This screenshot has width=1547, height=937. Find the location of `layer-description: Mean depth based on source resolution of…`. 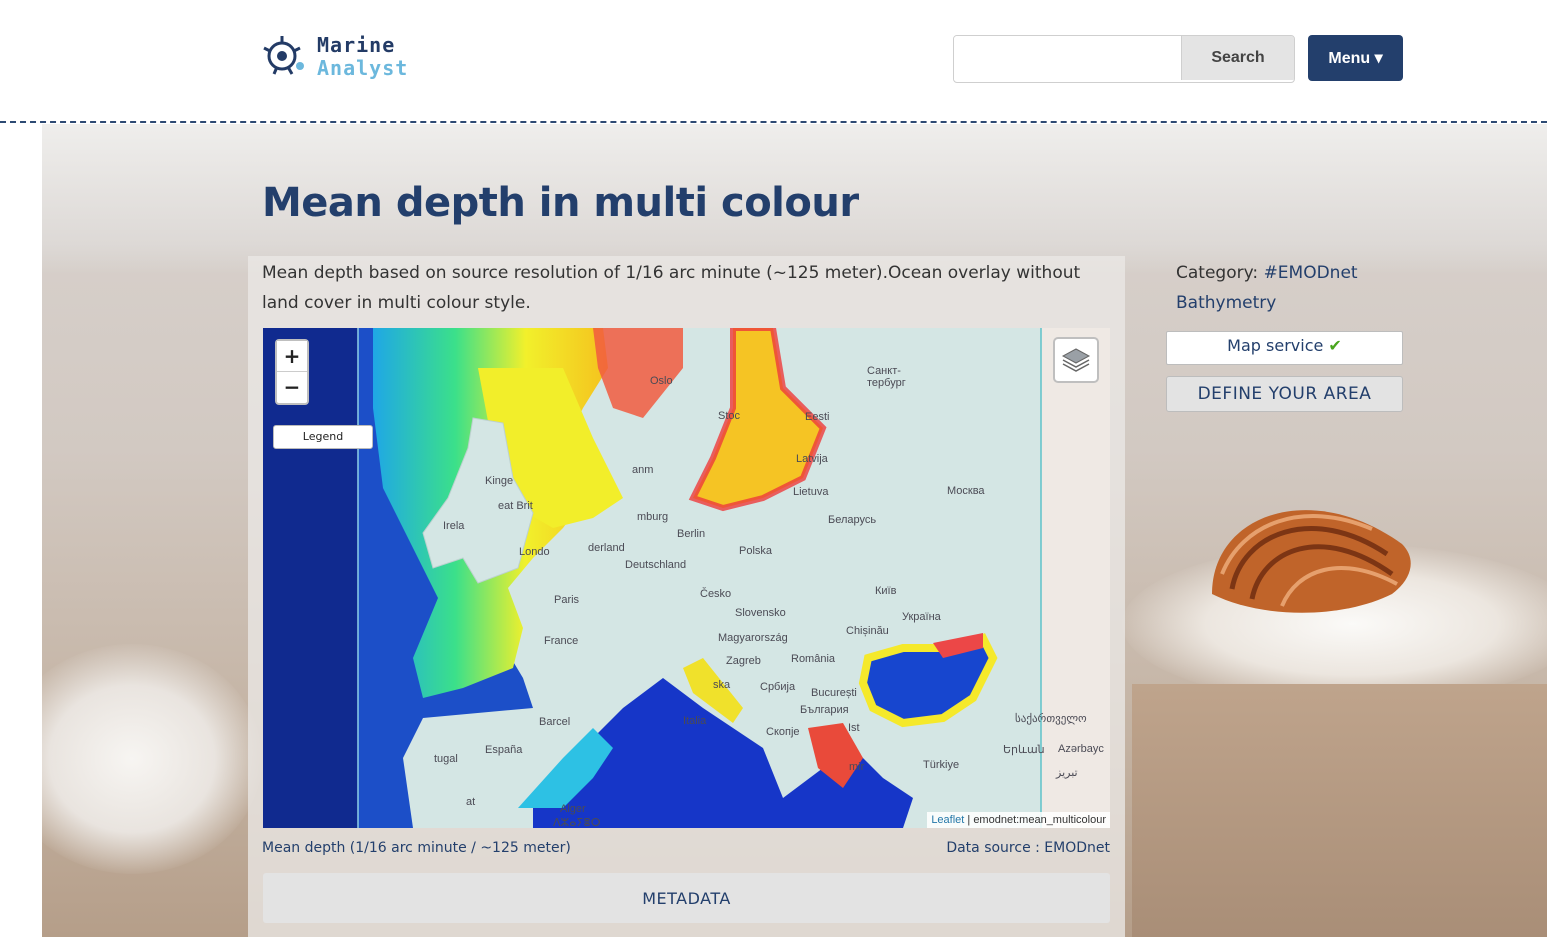

layer-description: Mean depth based on source resolution of… is located at coordinates (671, 288).